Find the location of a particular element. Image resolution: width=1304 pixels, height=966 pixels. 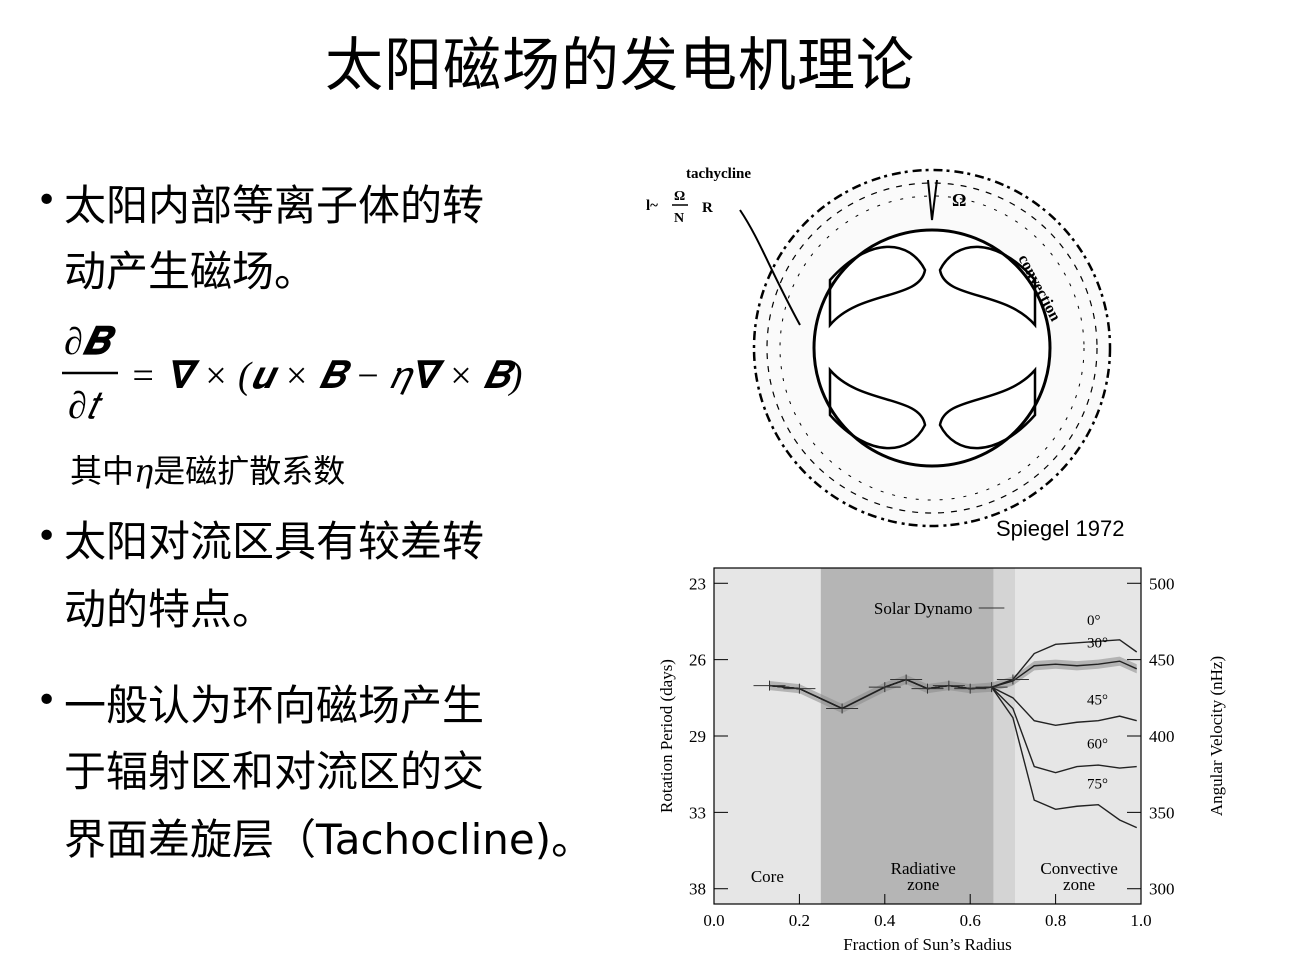

y-right-tick-label: 400 is located at coordinates (1162, 736).